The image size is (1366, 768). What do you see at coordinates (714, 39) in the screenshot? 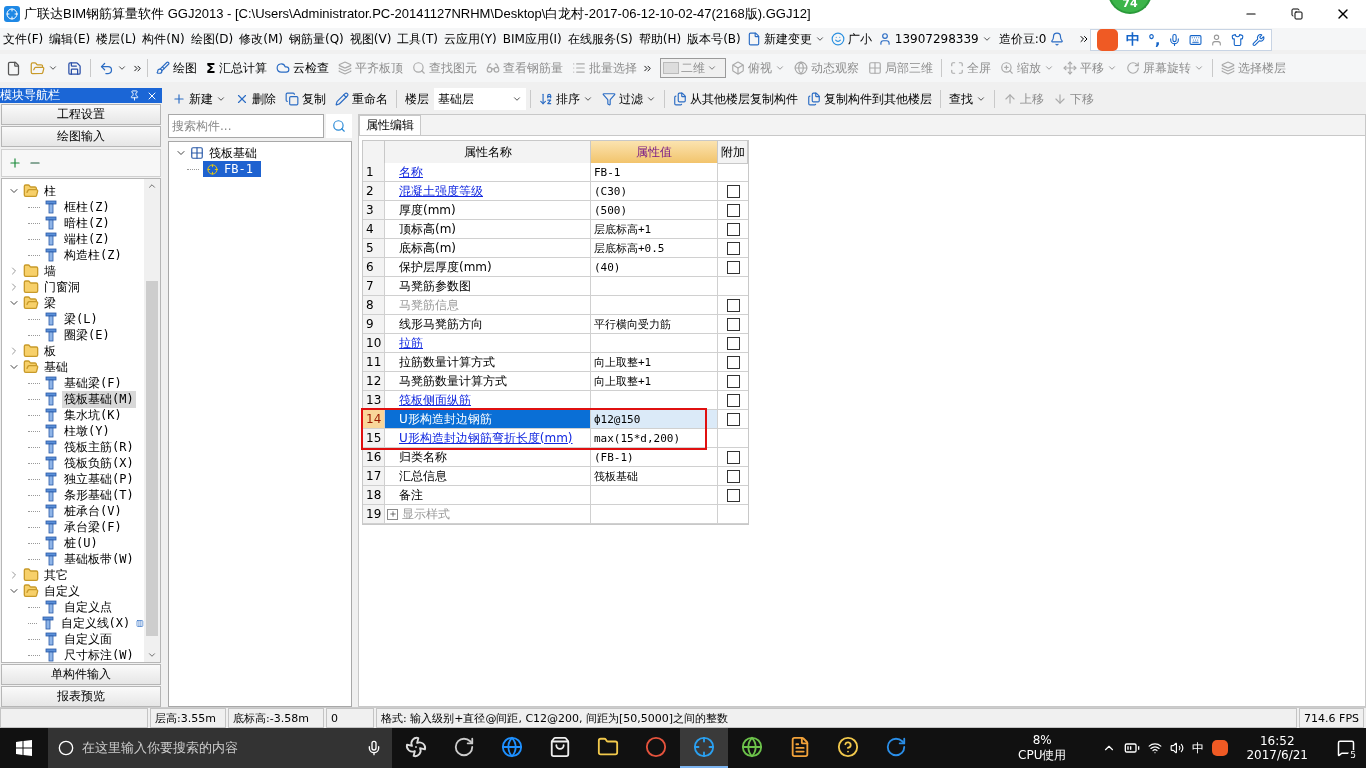
I see `menu-item: 版本号(B)` at bounding box center [714, 39].